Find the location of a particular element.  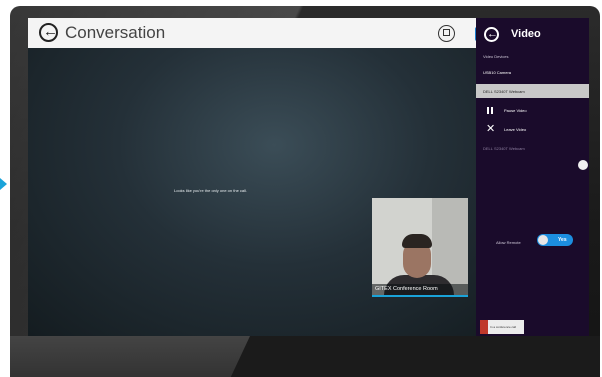

device-item-dell-webcam: DELL S2340T Webcam is located at coordinates (532, 91).